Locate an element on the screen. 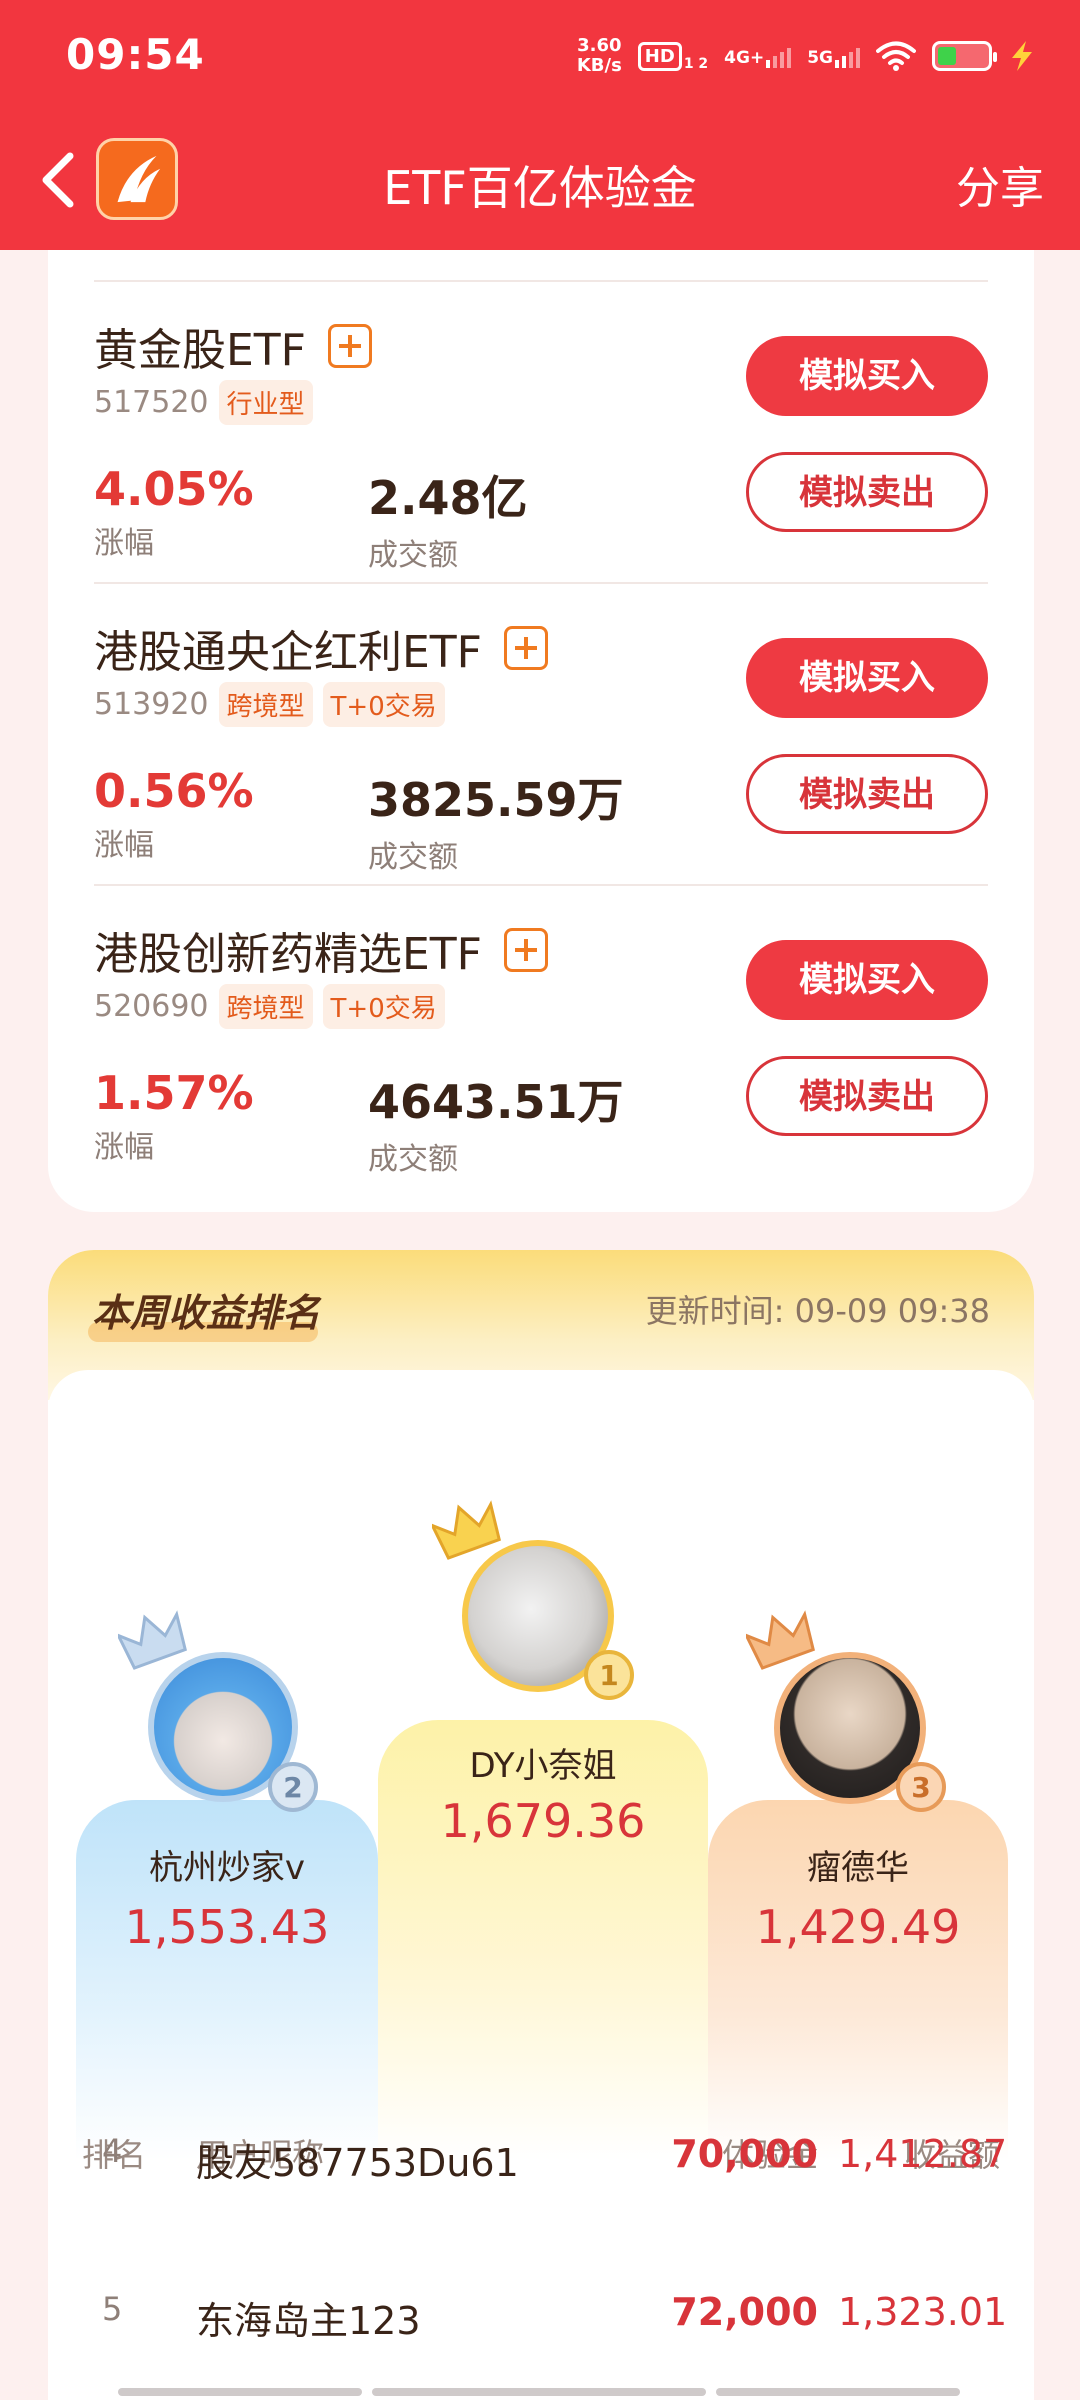 This screenshot has width=1080, height=2400. amount-stat: 3825.59万 成交额 is located at coordinates (496, 820).